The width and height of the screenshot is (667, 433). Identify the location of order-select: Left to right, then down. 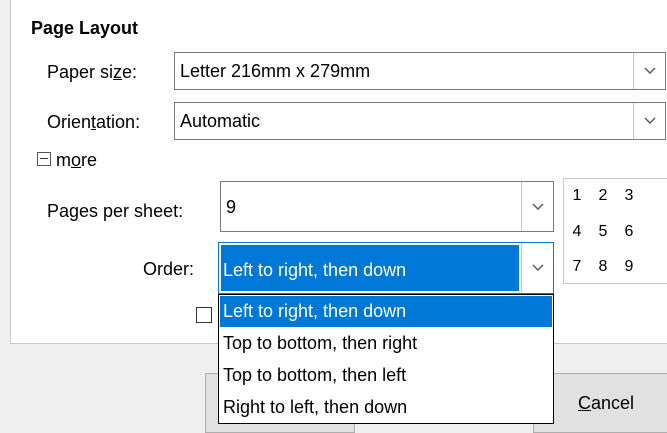
(386, 268).